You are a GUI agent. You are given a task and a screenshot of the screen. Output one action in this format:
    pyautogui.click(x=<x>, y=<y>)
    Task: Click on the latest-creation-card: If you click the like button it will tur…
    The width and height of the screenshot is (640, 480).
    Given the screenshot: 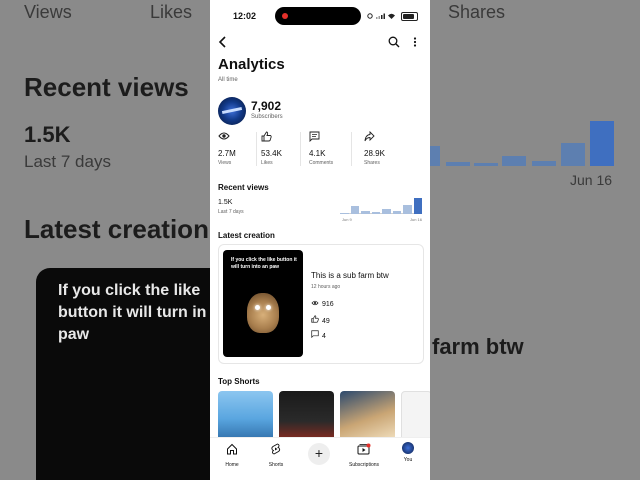 What is the action you would take?
    pyautogui.click(x=321, y=304)
    